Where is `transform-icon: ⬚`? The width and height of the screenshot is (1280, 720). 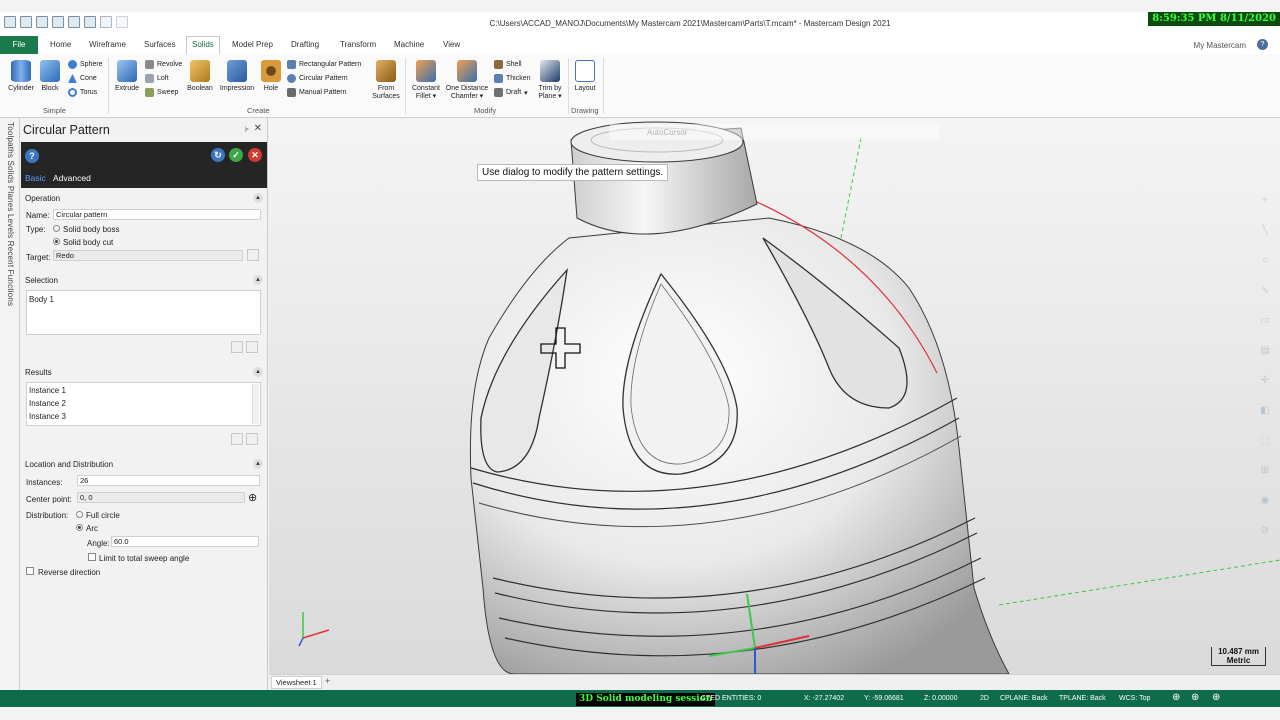
transform-icon: ⬚ is located at coordinates (1265, 440).